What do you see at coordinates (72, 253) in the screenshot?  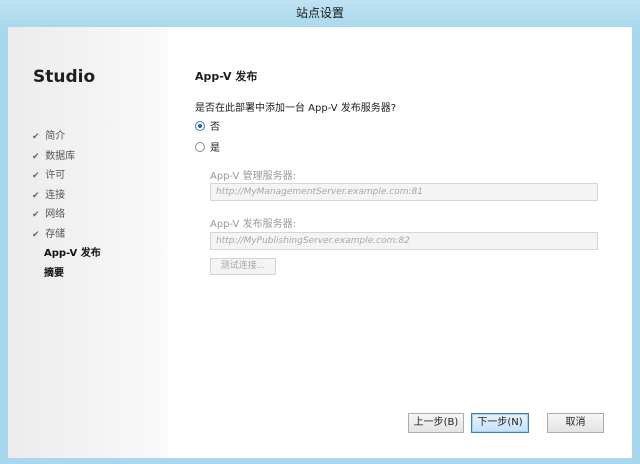 I see `step-appv-publishing: App-V 发布` at bounding box center [72, 253].